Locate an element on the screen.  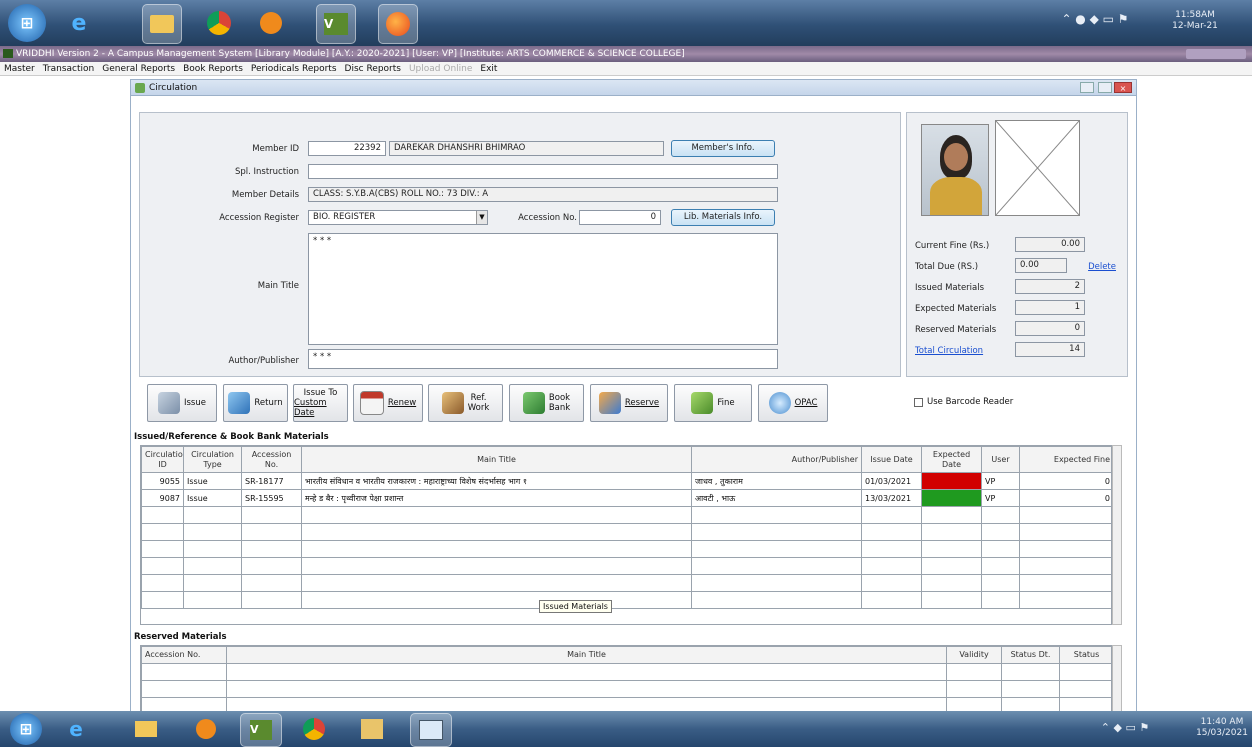
reserve-button: Reserve is located at coordinates (629, 403).